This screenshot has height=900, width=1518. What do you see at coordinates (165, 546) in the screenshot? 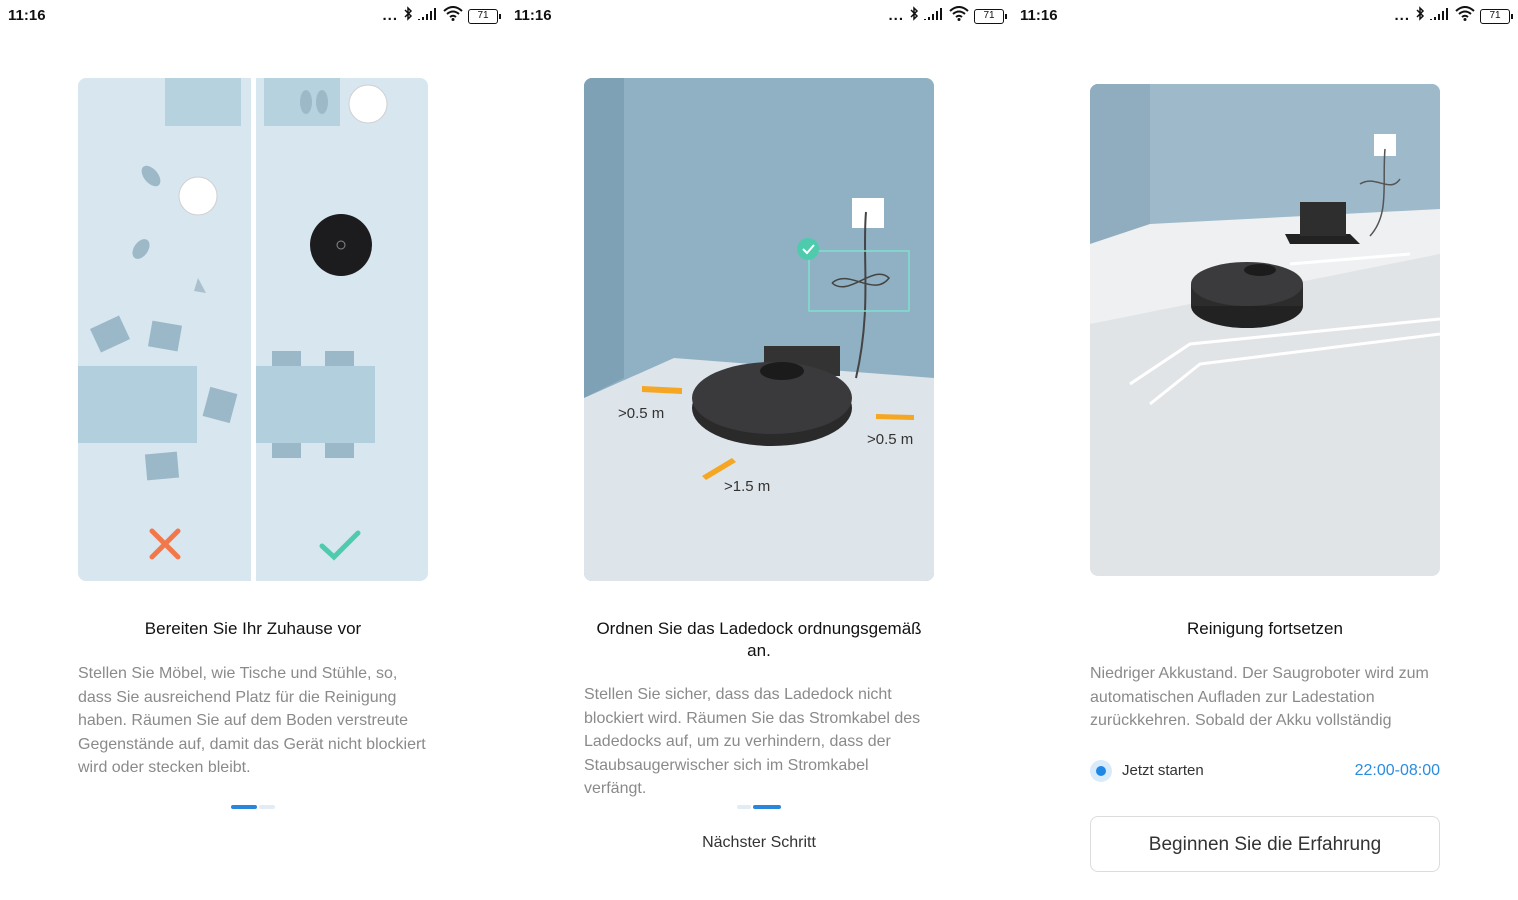
I see `wrong-cross-icon` at bounding box center [165, 546].